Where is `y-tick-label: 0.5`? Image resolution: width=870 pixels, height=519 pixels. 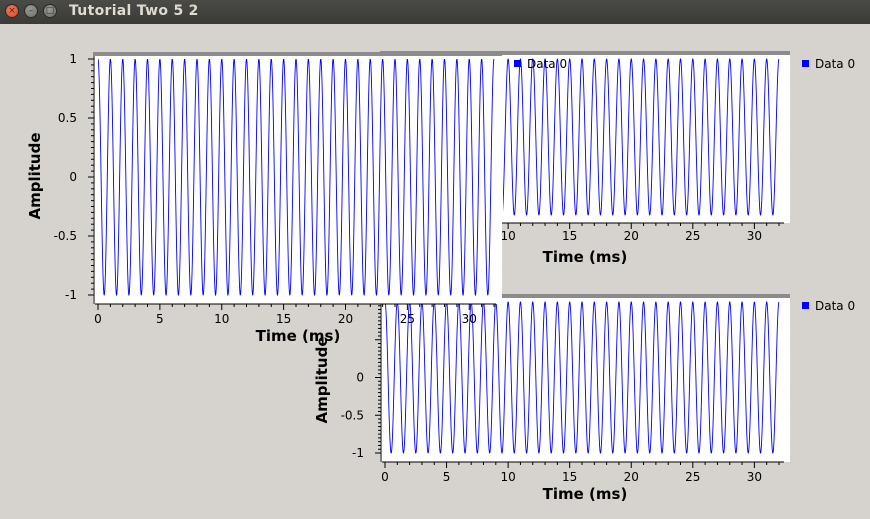 y-tick-label: 0.5 is located at coordinates (67, 118).